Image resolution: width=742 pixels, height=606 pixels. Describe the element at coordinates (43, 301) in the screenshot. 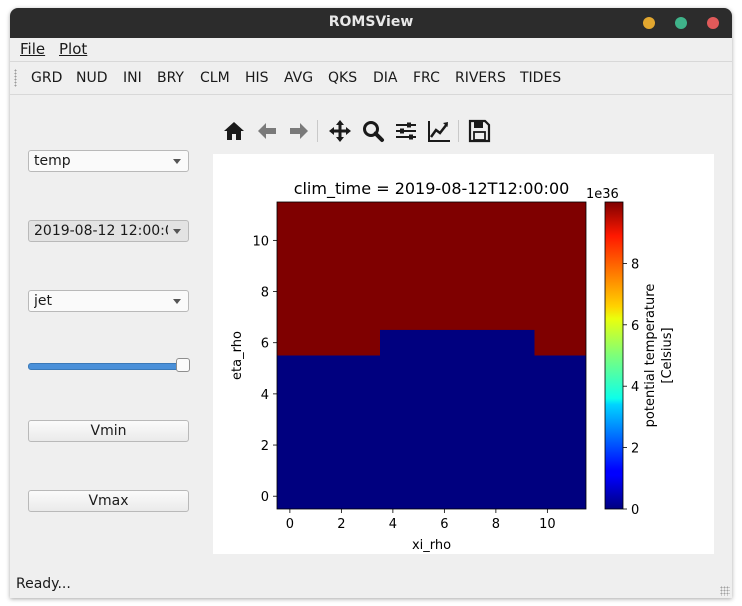

I see `colormap-value: jet` at that location.